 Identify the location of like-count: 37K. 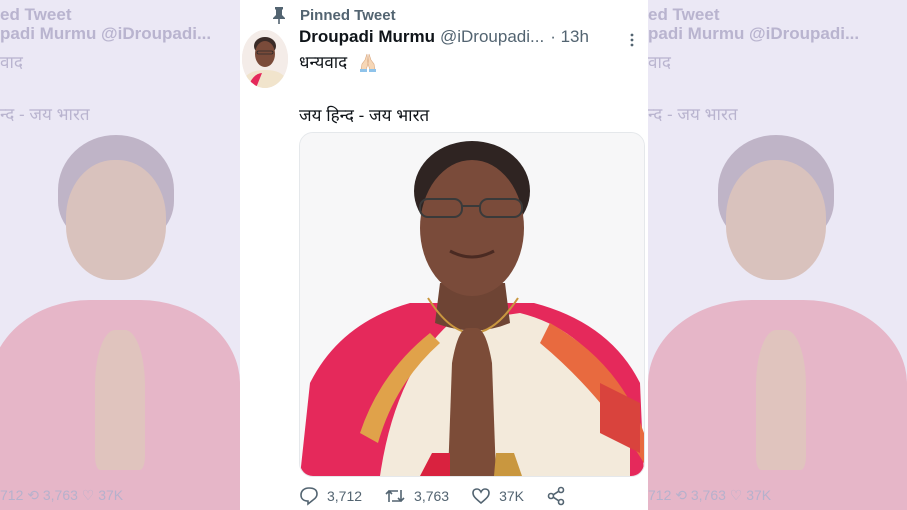
(512, 496).